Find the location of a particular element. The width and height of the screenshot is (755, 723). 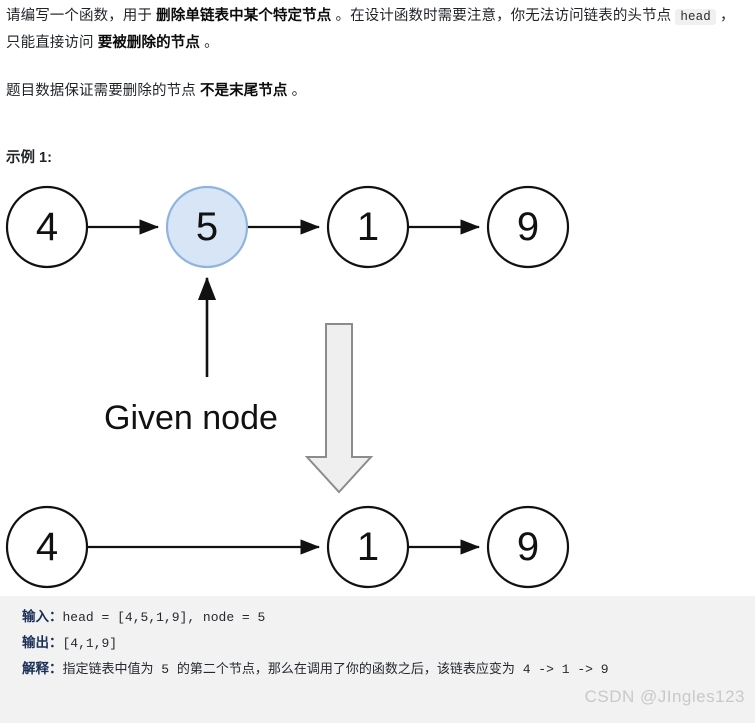

block-arrow-shape is located at coordinates (339, 408).